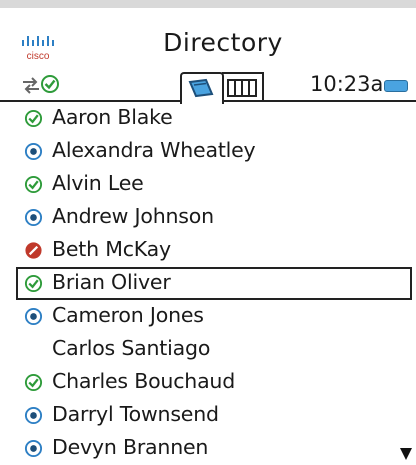  What do you see at coordinates (112, 117) in the screenshot?
I see `contact-name: Aaron Blake` at bounding box center [112, 117].